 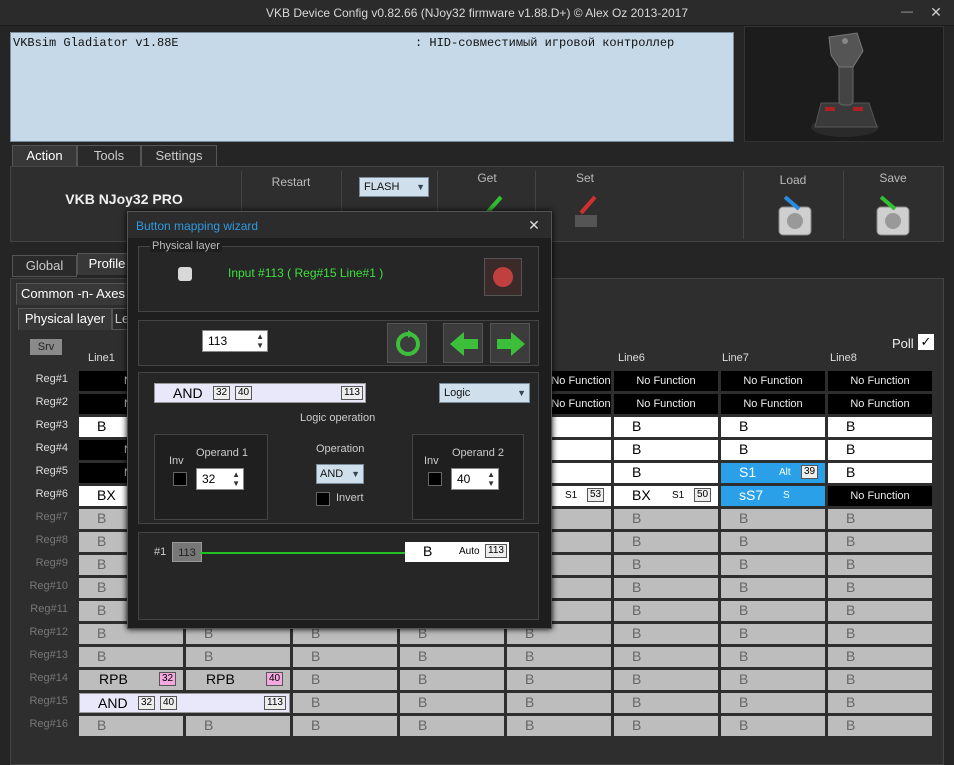 What do you see at coordinates (220, 479) in the screenshot?
I see `operand1-spinner: 32 ▲ ▼` at bounding box center [220, 479].